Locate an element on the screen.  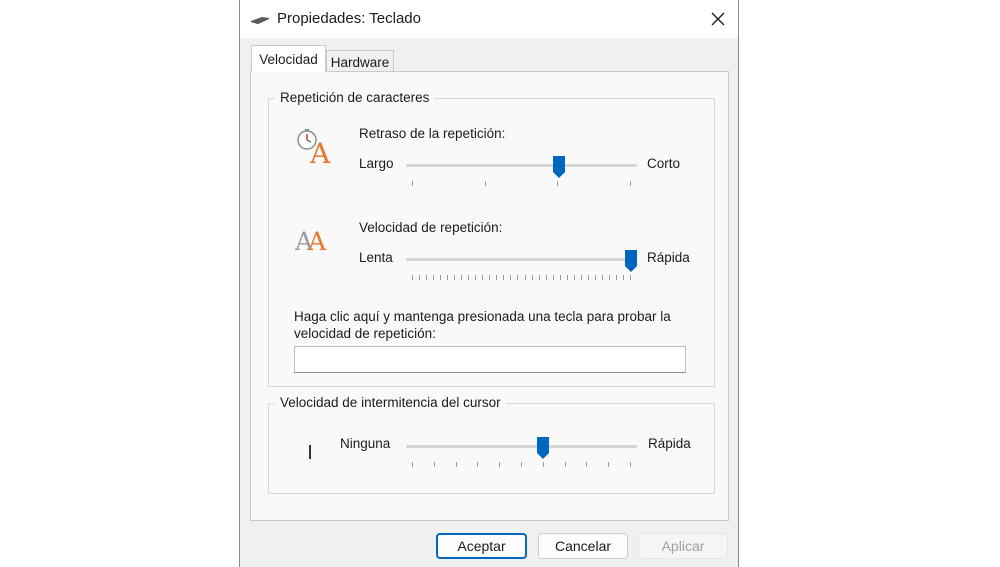
ok-button: Aceptar is located at coordinates (481, 546).